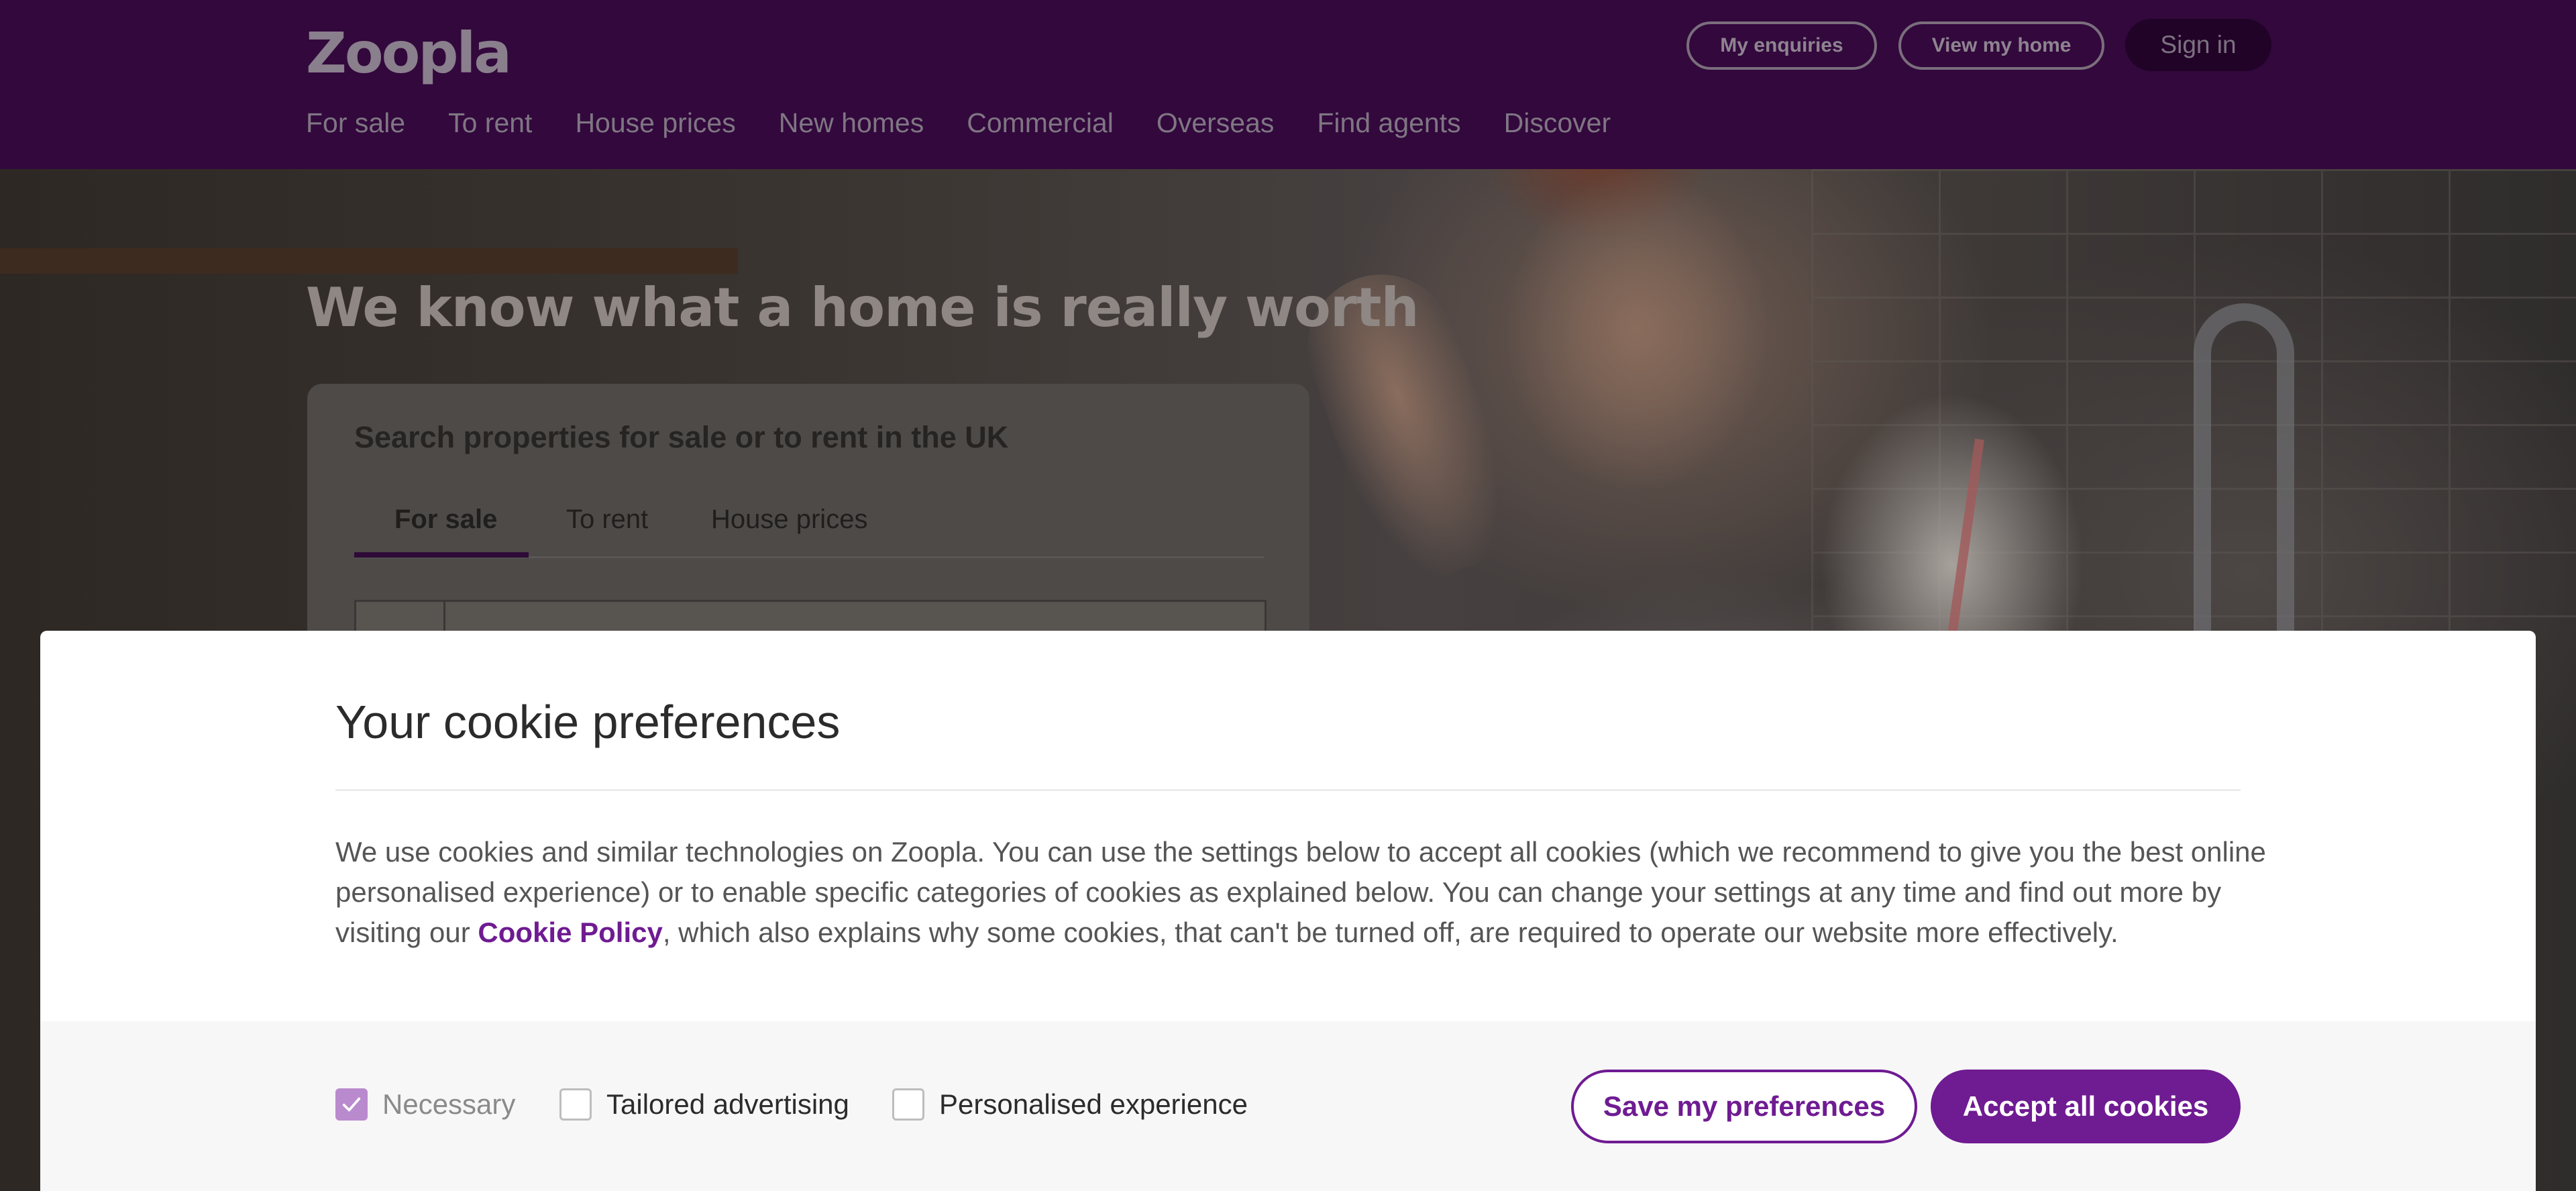  I want to click on nav-discover: Discover, so click(1557, 123).